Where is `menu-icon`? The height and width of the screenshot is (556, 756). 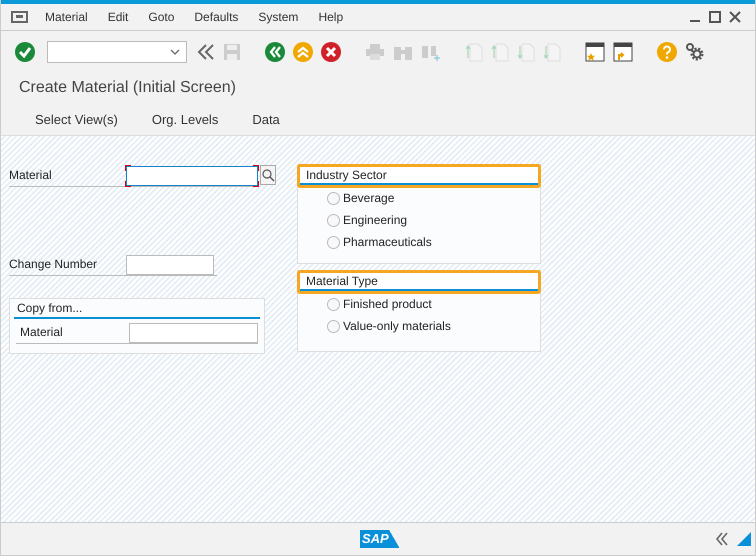 menu-icon is located at coordinates (20, 17).